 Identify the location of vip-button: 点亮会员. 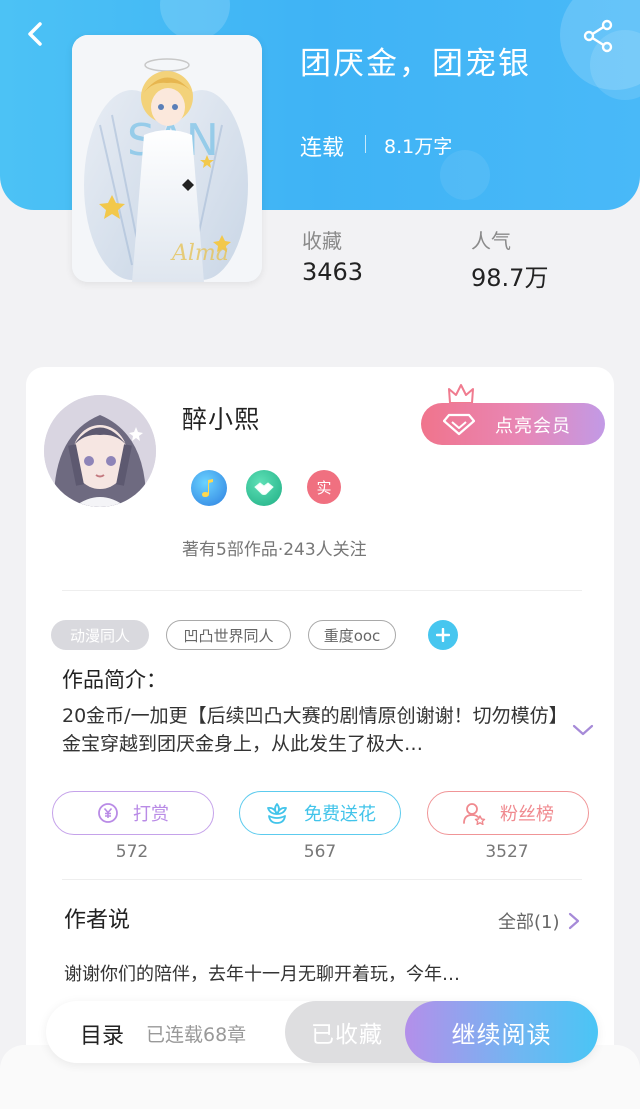
(513, 424).